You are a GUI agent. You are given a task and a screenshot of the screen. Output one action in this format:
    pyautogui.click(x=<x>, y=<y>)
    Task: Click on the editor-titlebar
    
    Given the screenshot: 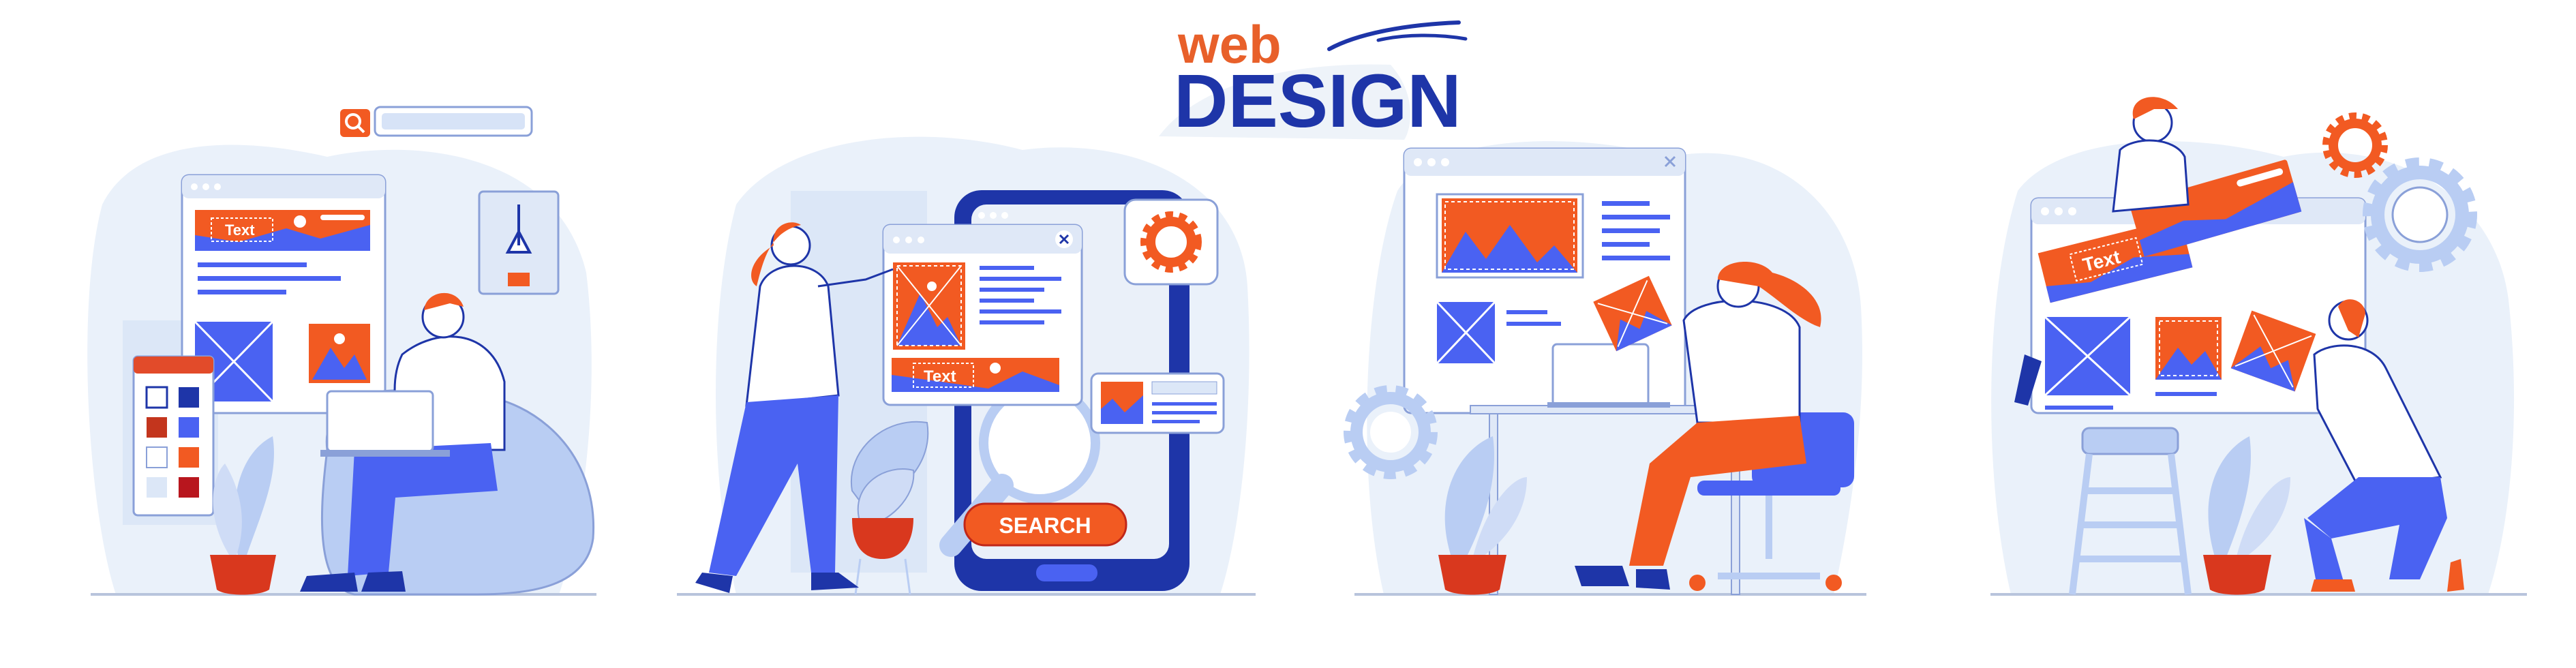 What is the action you would take?
    pyautogui.click(x=982, y=239)
    